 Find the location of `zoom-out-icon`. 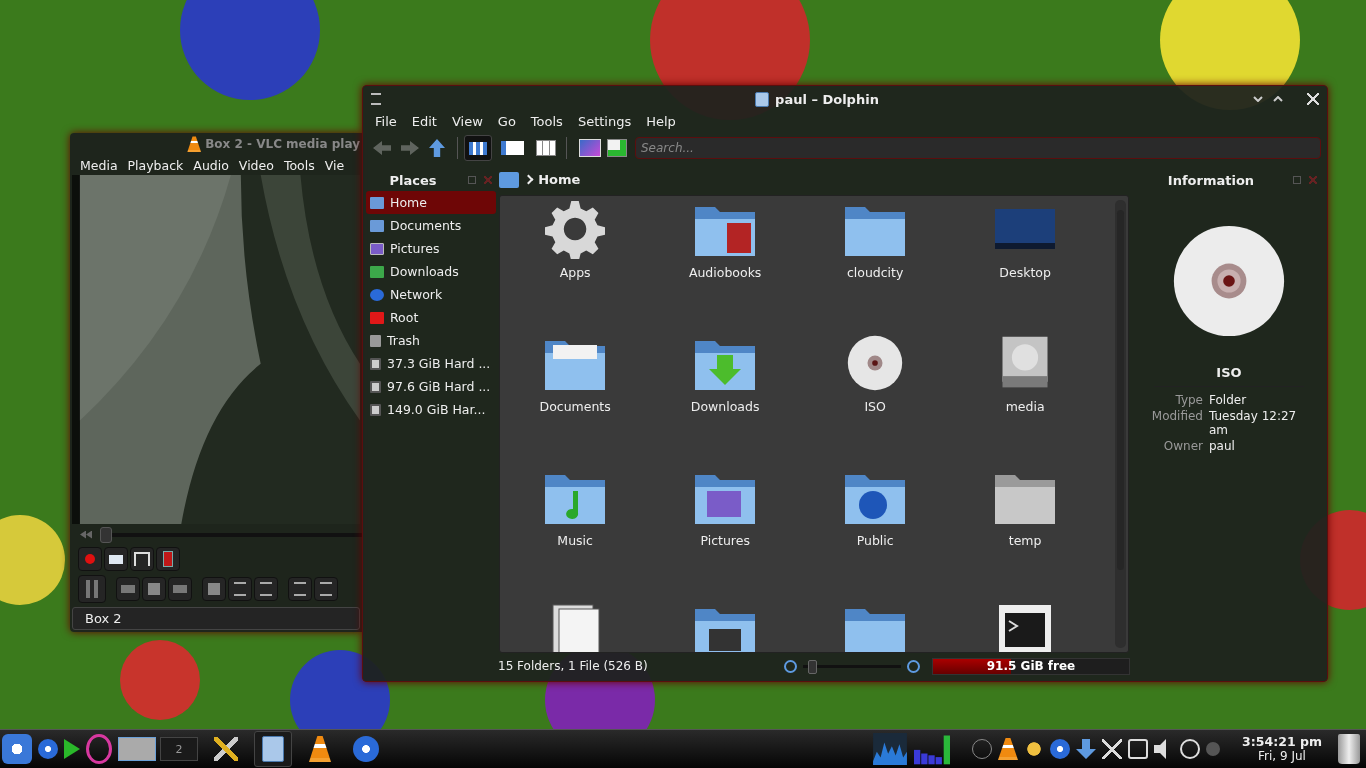

zoom-out-icon is located at coordinates (790, 666).